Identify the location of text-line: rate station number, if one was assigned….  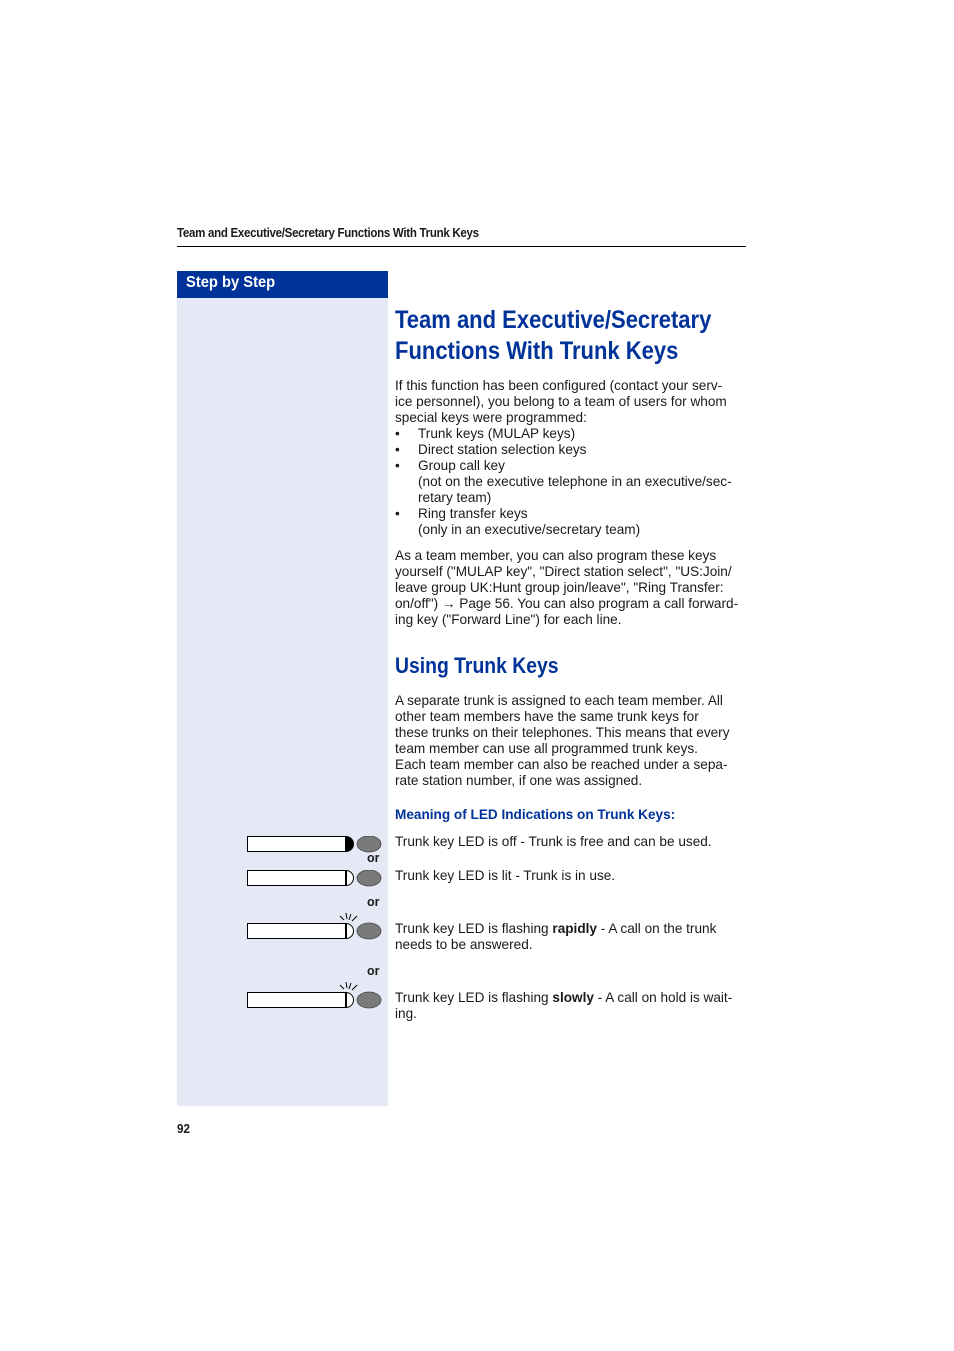
(519, 780).